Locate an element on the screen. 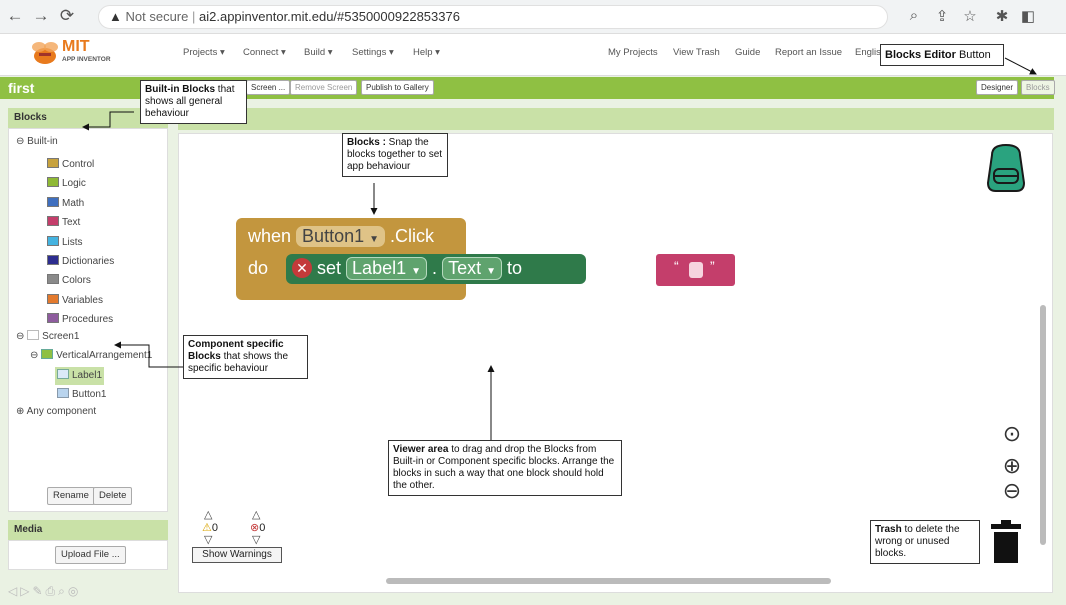 Image resolution: width=1066 pixels, height=605 pixels. tree-screen1: ⊖ Screen1 is located at coordinates (47, 337).